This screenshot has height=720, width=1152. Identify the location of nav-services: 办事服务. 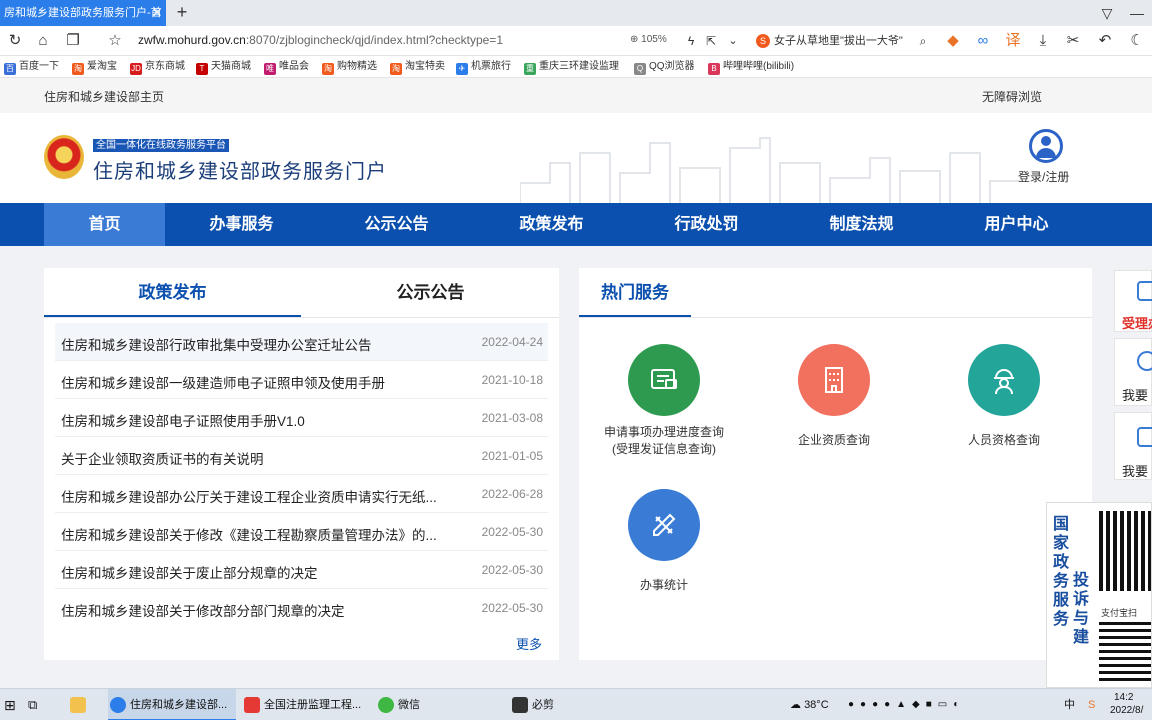
(241, 224).